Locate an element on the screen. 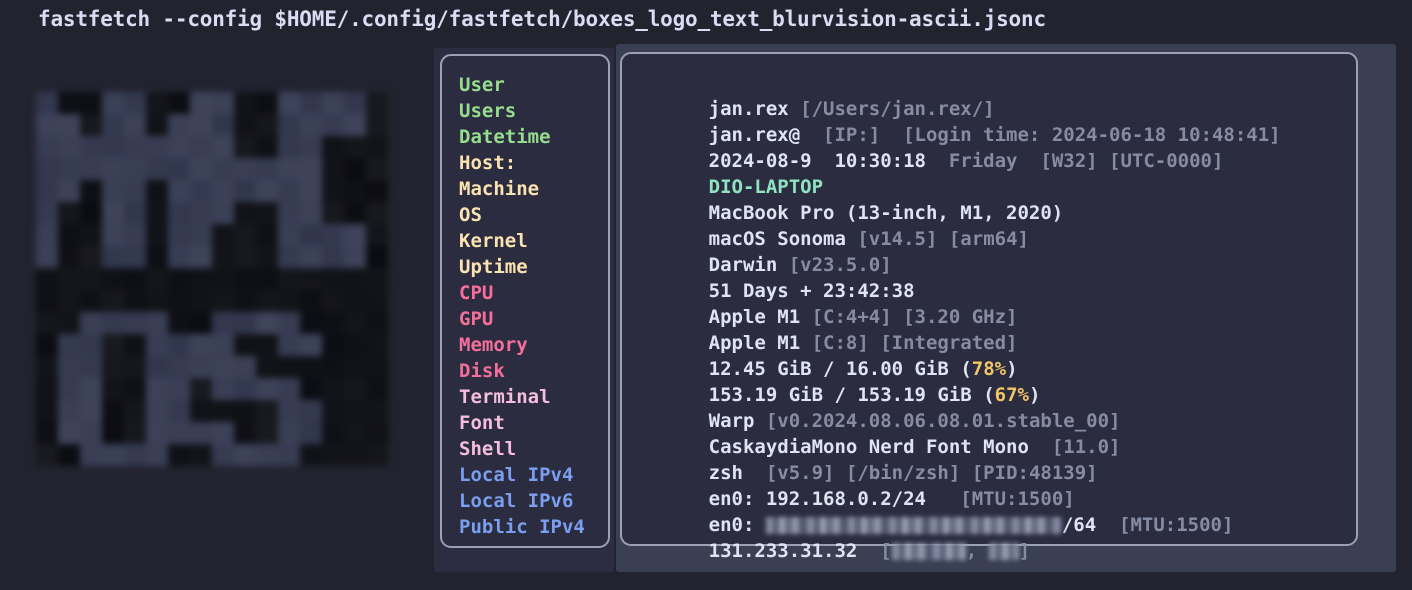 This screenshot has width=1412, height=590. disk-usage: 153.19 GiB / 153.19 GiB is located at coordinates (846, 395).